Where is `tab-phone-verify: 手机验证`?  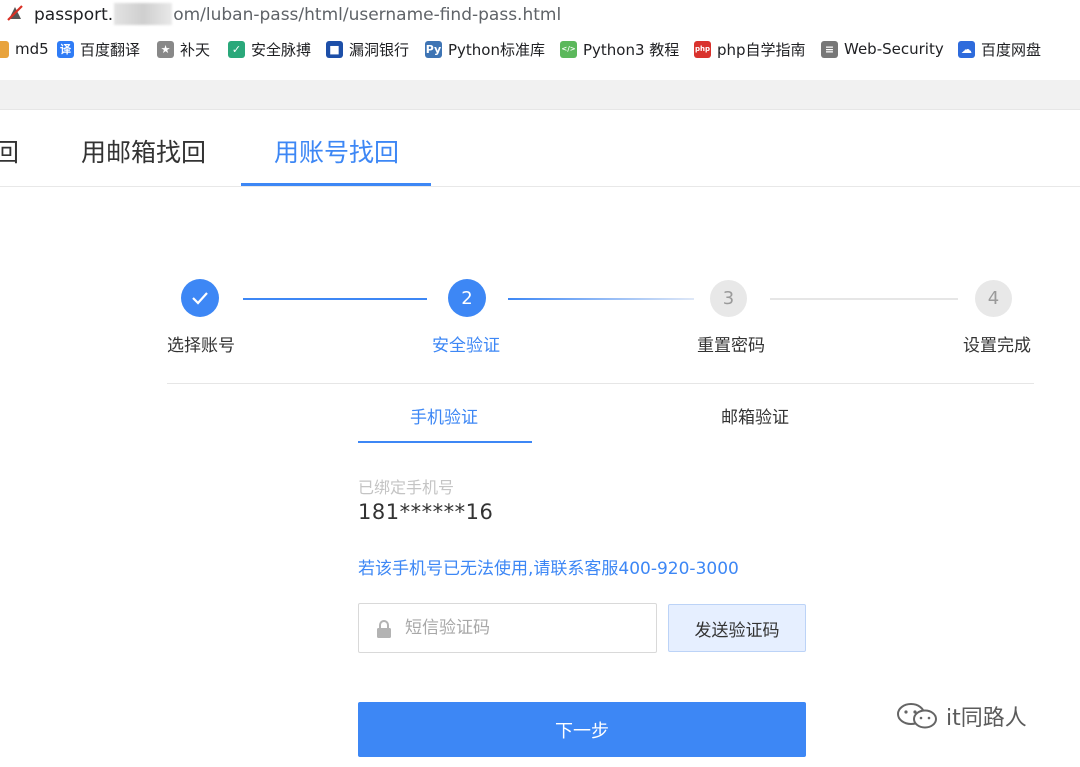
tab-phone-verify: 手机验证 is located at coordinates (444, 415).